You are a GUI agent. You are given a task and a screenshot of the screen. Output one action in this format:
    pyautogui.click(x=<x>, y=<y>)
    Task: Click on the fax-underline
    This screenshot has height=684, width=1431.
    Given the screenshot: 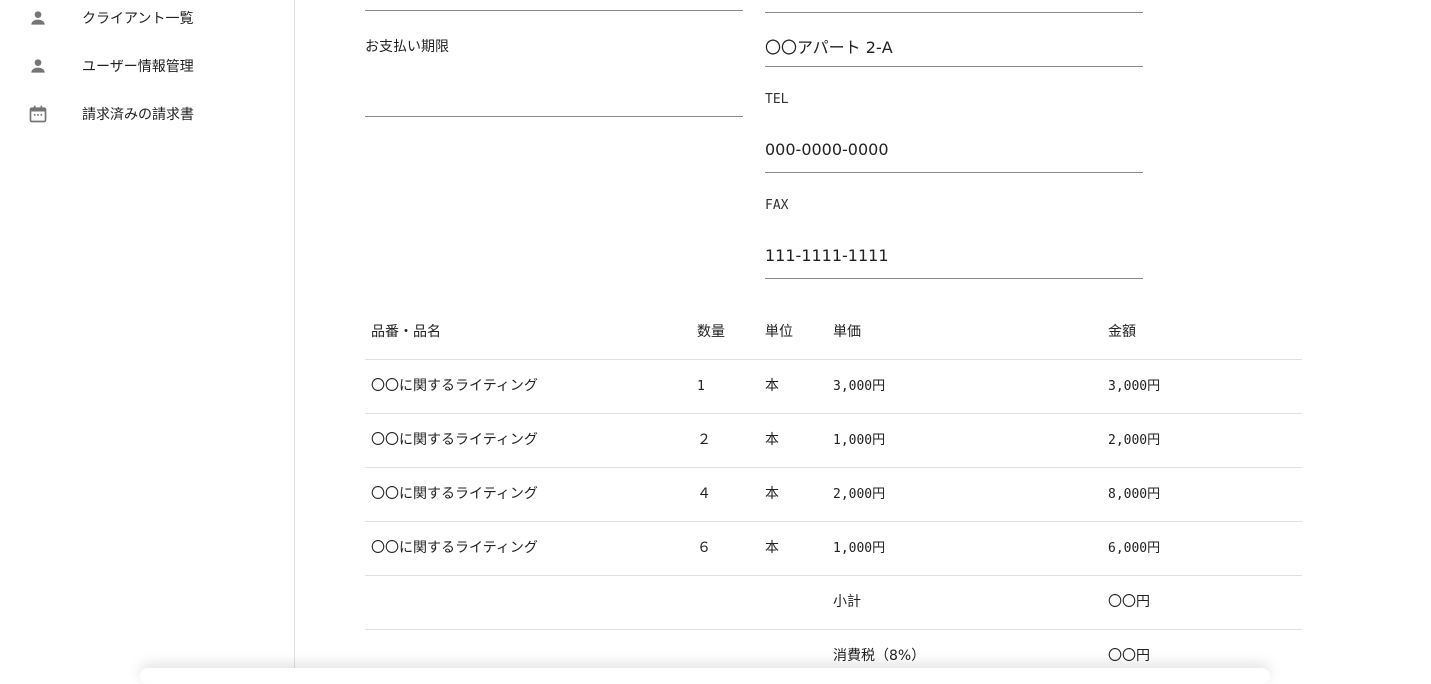 What is the action you would take?
    pyautogui.click(x=954, y=278)
    